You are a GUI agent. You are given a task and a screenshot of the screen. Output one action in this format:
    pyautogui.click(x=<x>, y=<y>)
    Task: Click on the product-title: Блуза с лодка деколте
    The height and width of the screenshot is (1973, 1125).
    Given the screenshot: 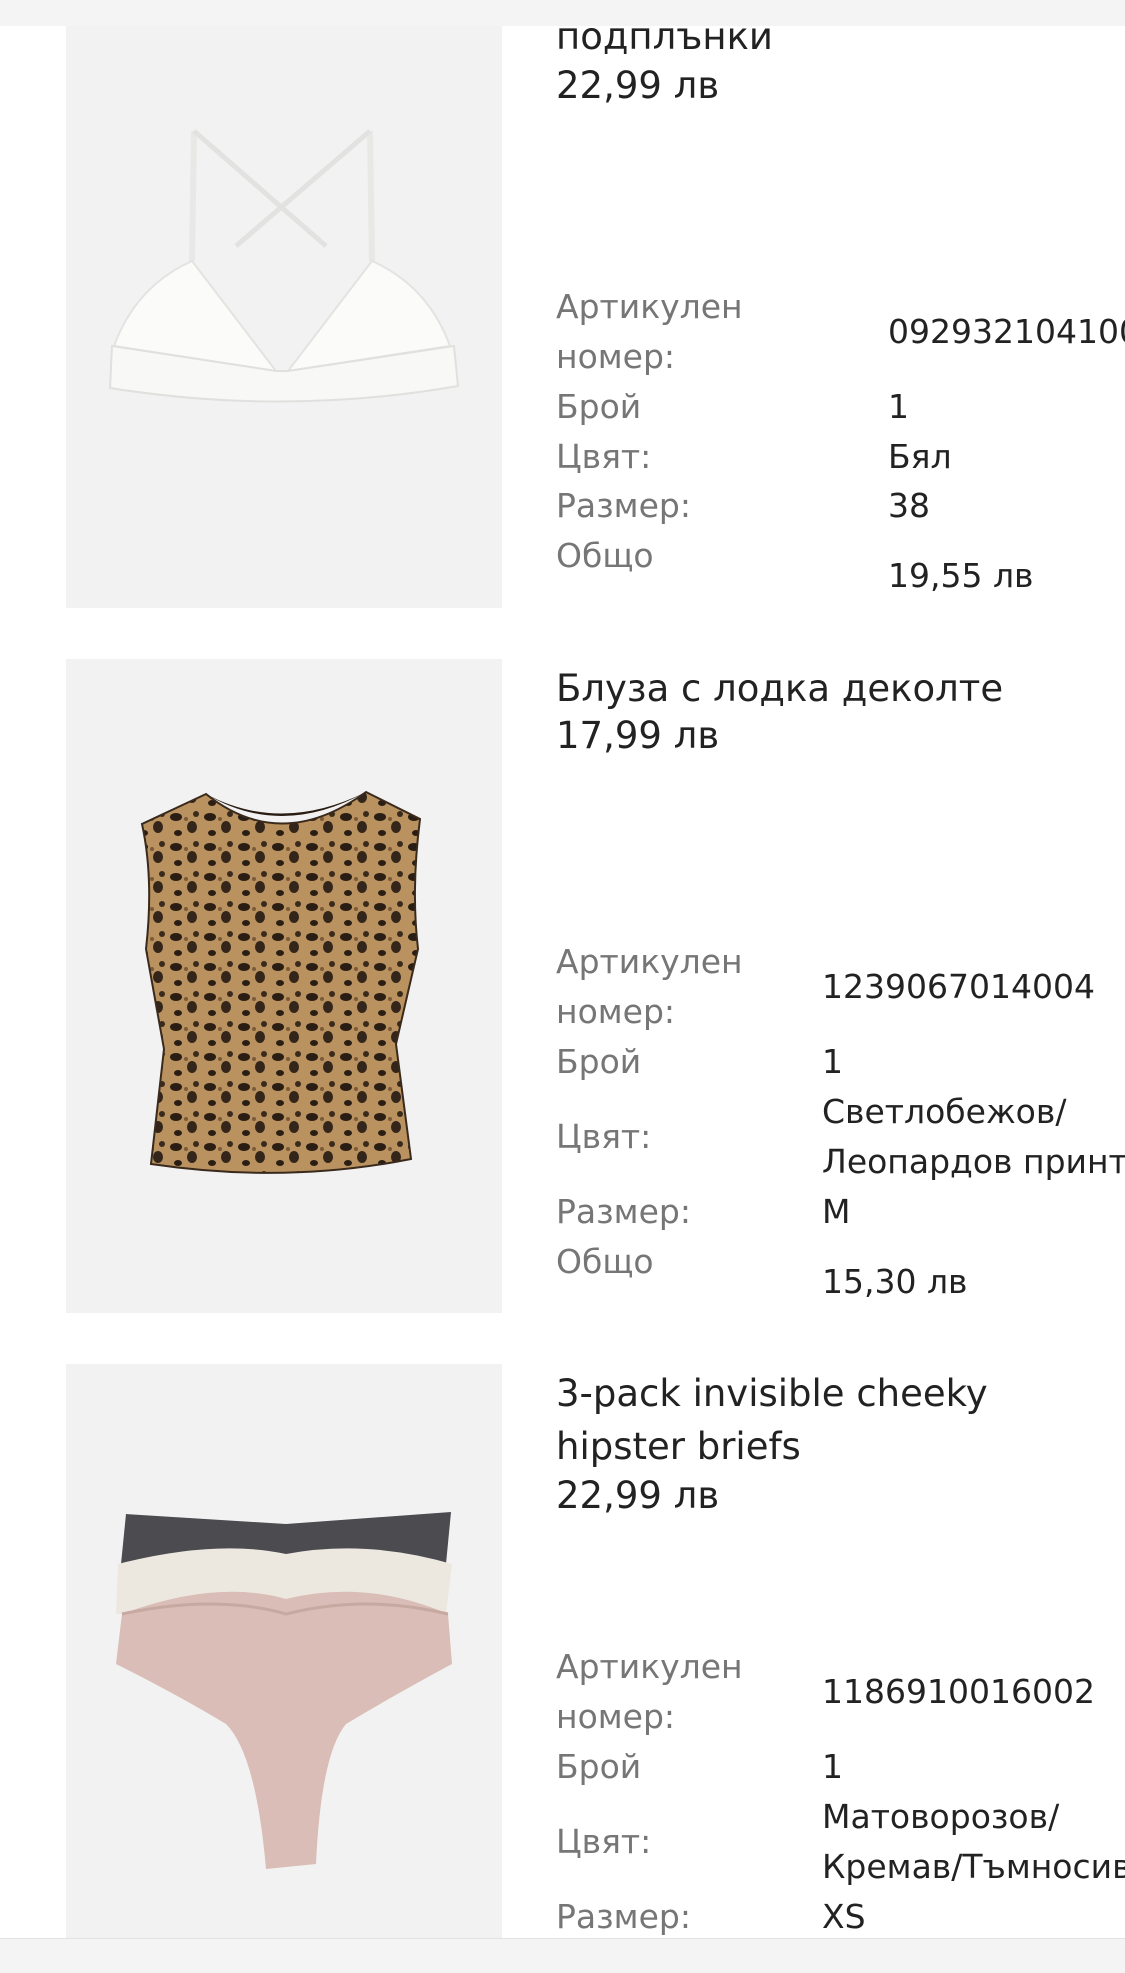 What is the action you would take?
    pyautogui.click(x=836, y=688)
    